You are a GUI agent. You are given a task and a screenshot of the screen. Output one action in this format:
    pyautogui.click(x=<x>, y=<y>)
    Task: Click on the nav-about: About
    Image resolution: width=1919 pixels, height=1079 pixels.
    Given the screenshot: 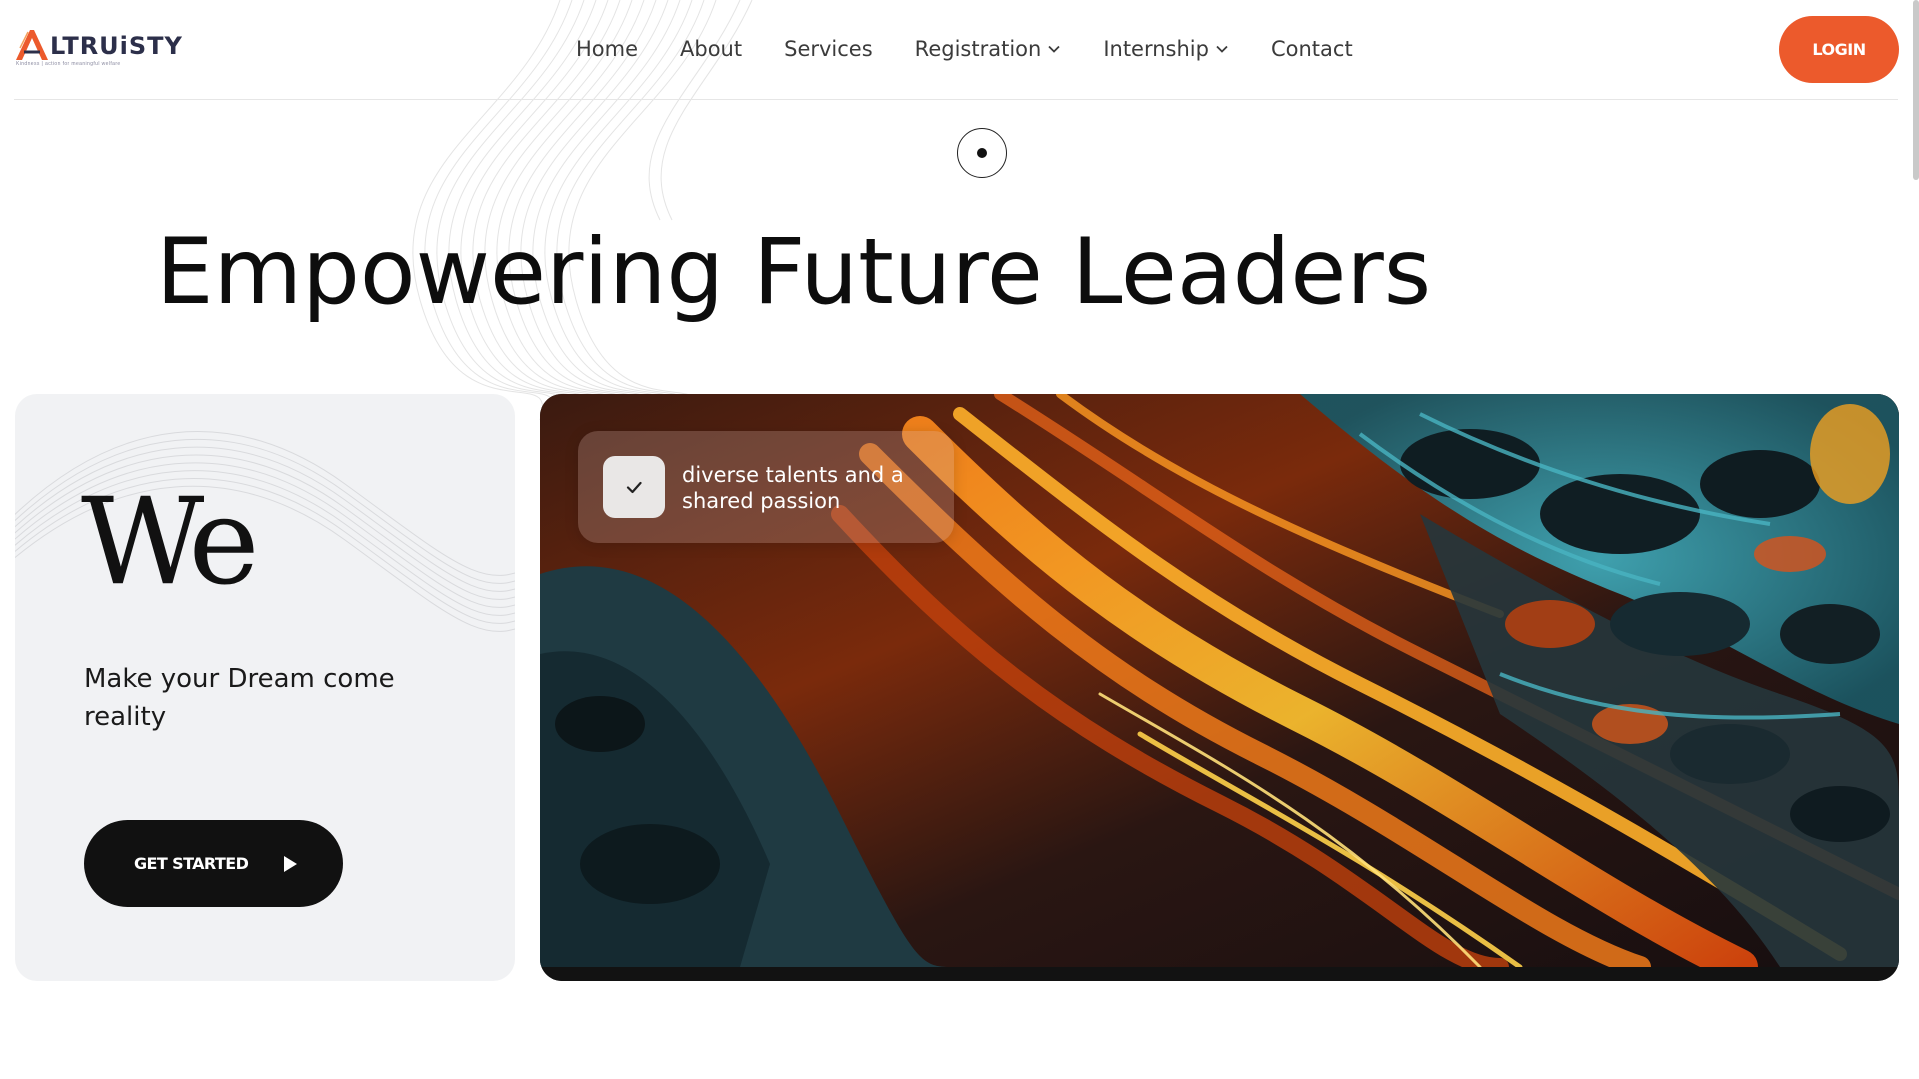 What is the action you would take?
    pyautogui.click(x=711, y=49)
    